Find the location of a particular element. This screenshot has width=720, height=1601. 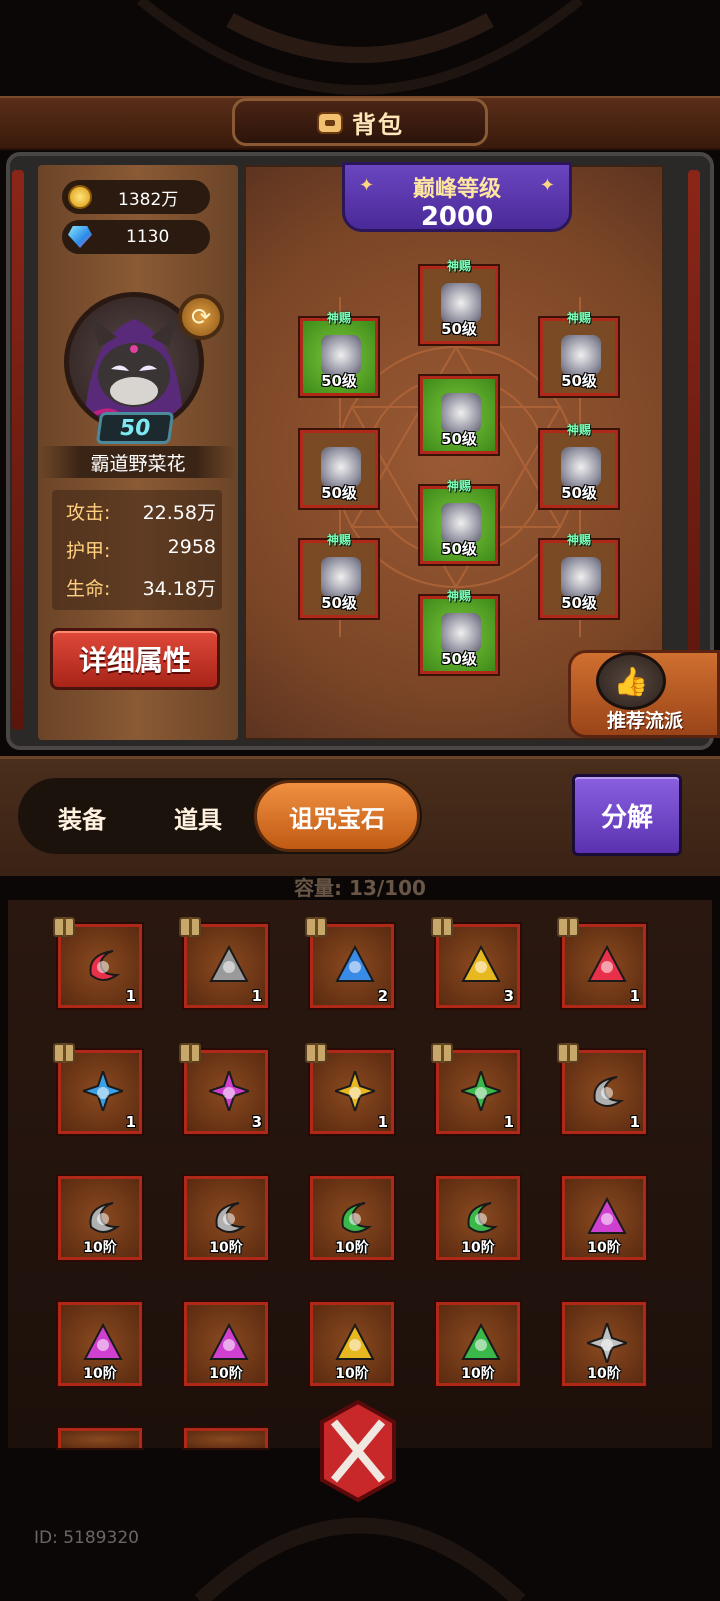

gold-amount: 1382万 is located at coordinates (148, 199).